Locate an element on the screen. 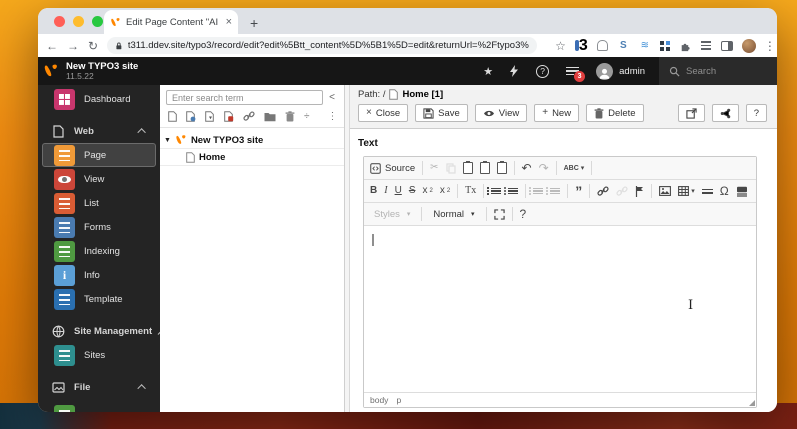  sidebar-item-indexing: Indexing is located at coordinates (99, 251).